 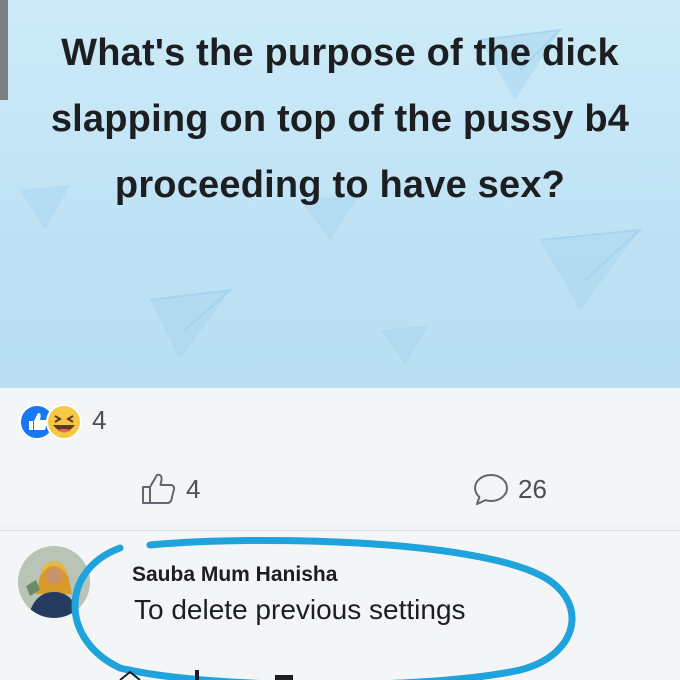 I want to click on like-button: 4, so click(x=170, y=489).